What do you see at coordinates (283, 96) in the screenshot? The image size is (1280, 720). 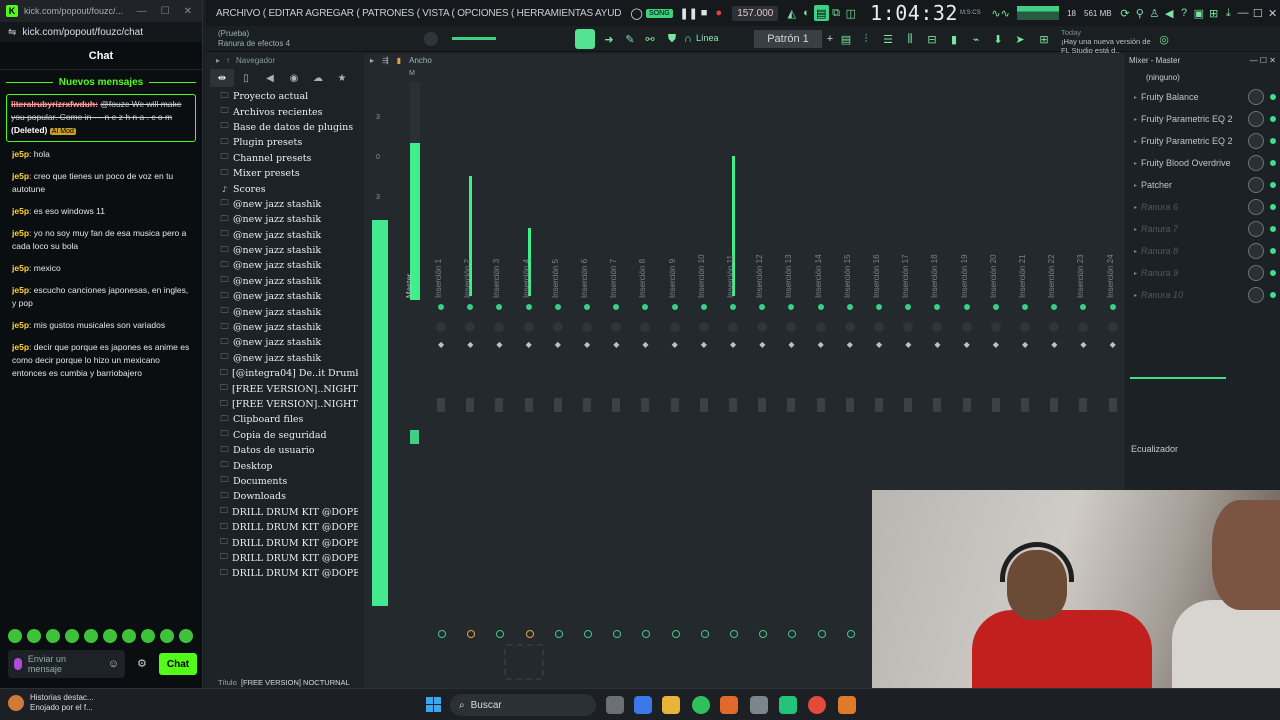 I see `browser-item: 🗀 Proyecto actual` at bounding box center [283, 96].